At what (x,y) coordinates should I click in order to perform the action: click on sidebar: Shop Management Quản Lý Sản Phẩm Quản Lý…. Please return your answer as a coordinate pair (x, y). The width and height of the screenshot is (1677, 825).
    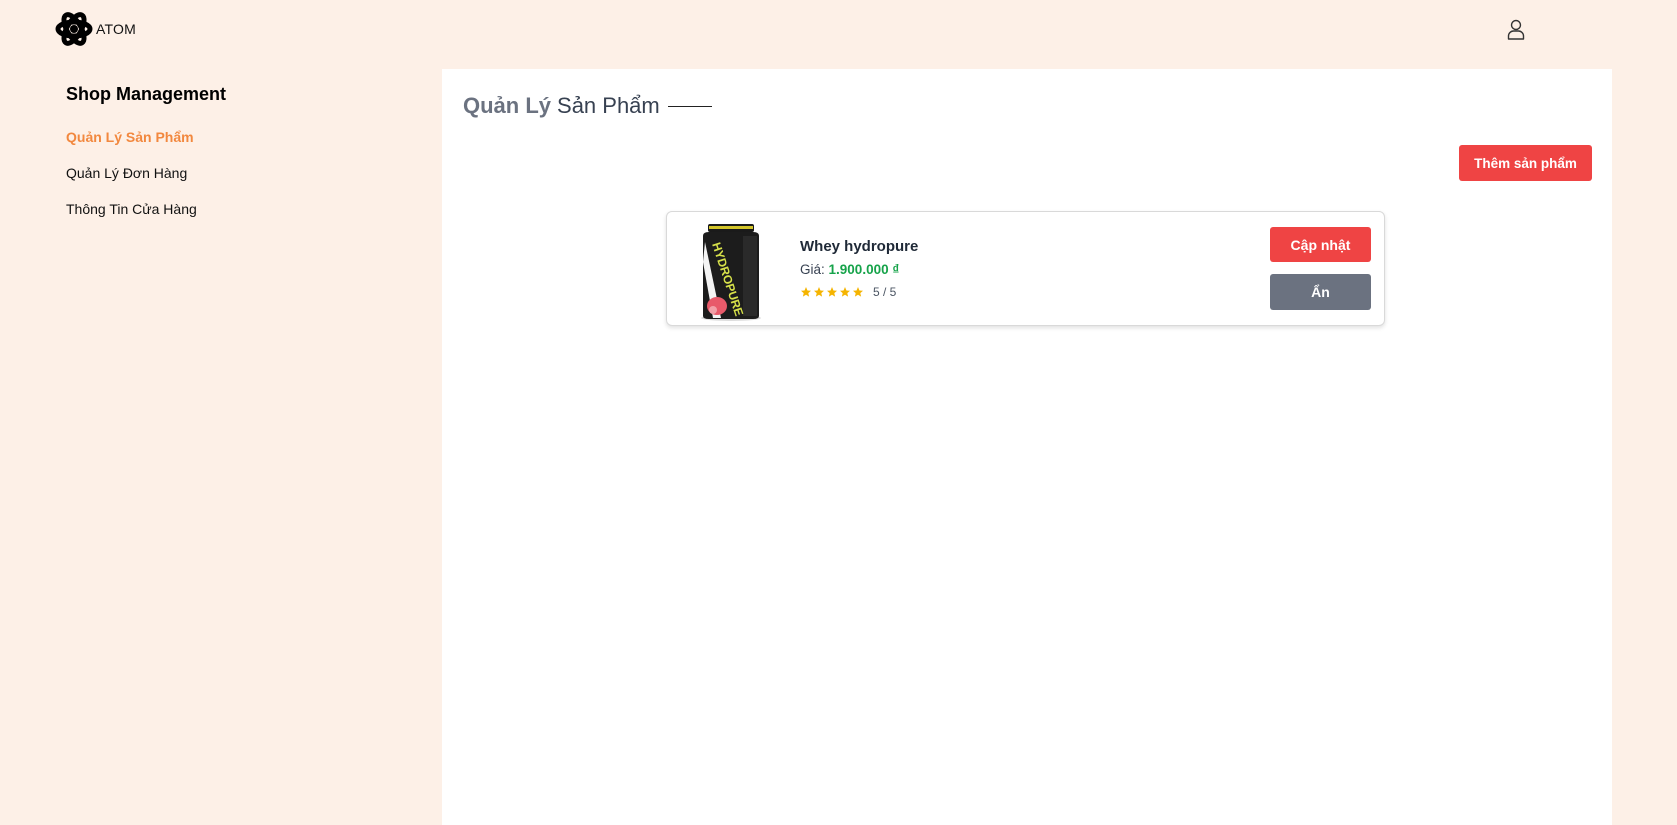
    Looking at the image, I should click on (231, 159).